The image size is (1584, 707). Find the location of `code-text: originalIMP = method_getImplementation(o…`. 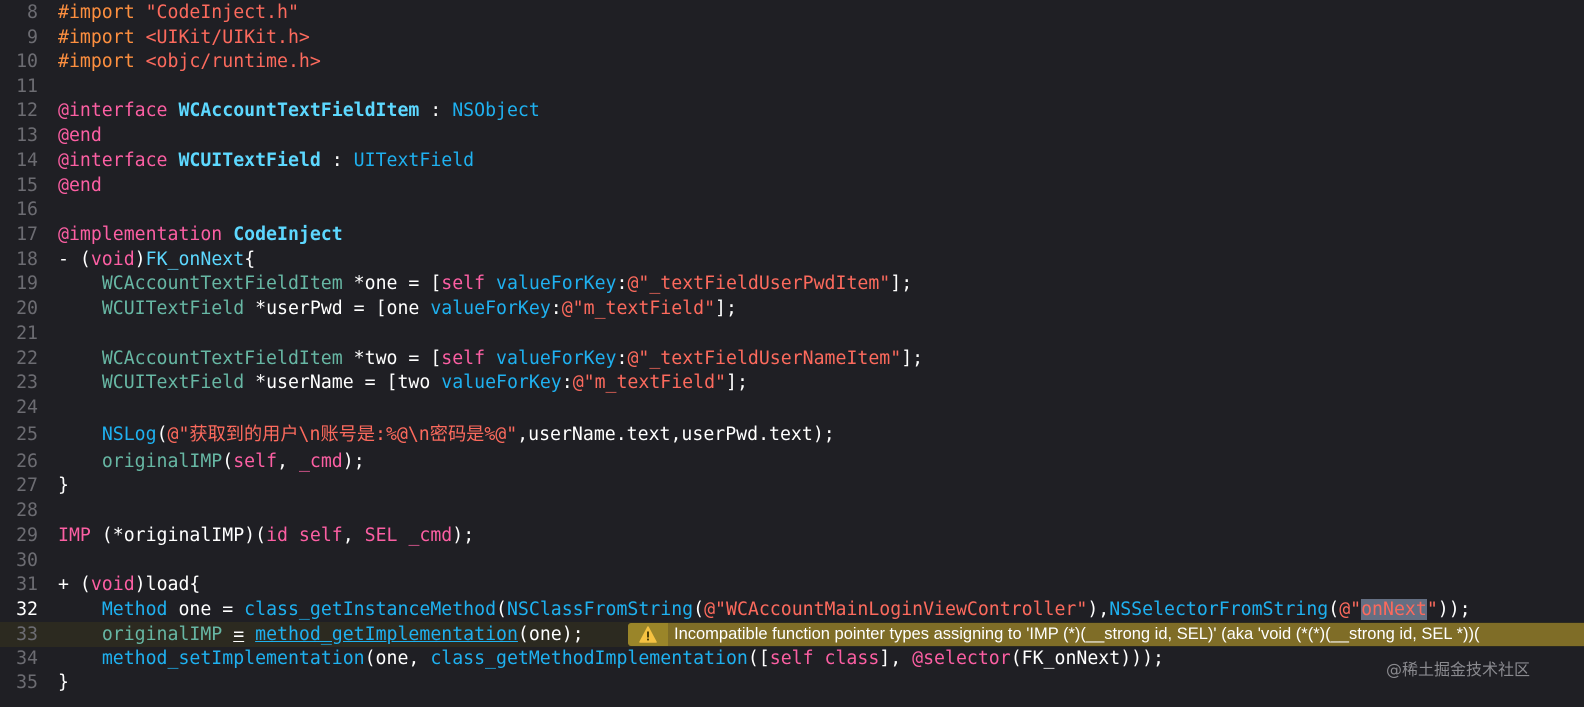

code-text: originalIMP = method_getImplementation(o… is located at coordinates (321, 634).